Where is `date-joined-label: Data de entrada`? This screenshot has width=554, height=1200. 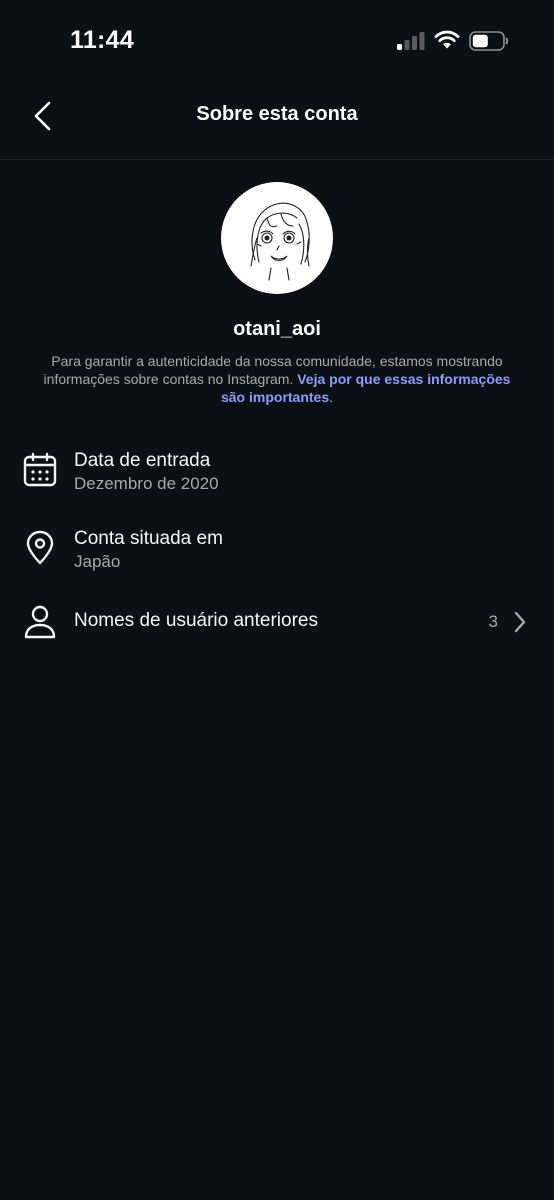
date-joined-label: Data de entrada is located at coordinates (142, 460).